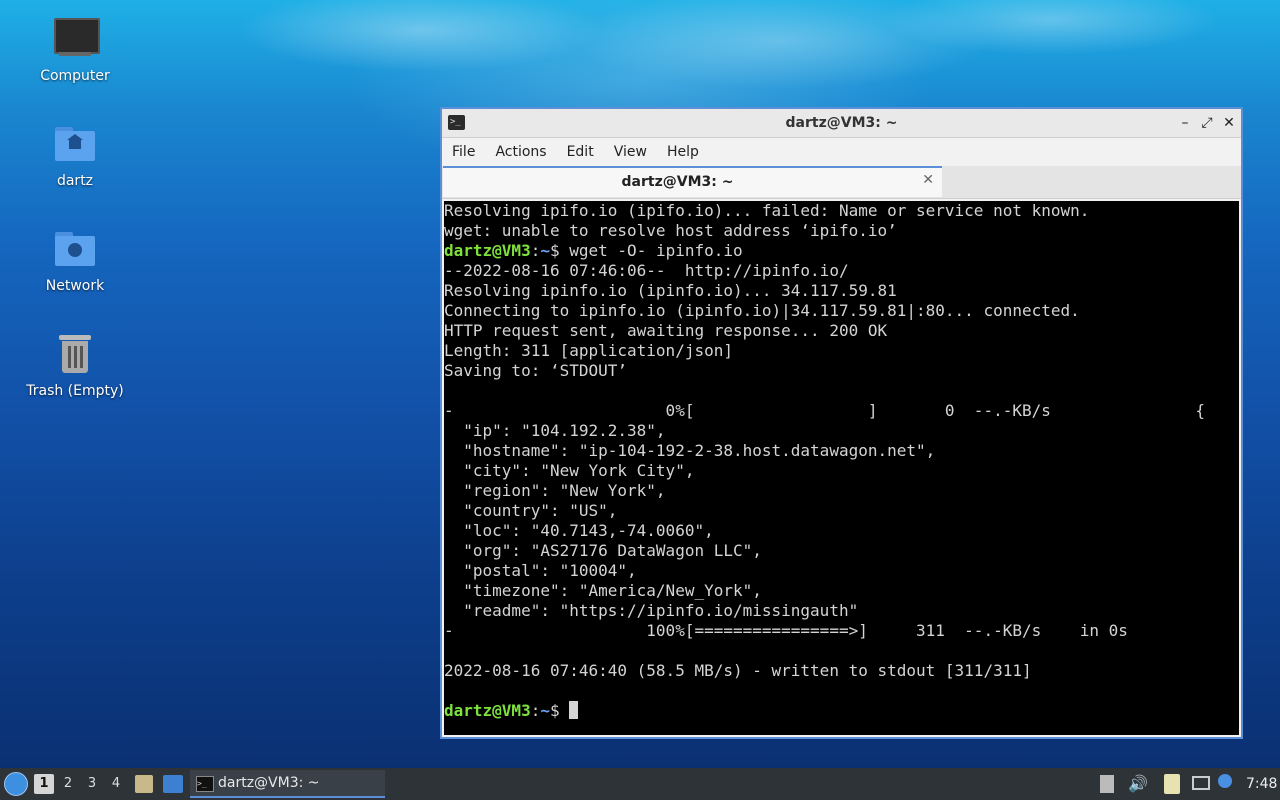 This screenshot has height=800, width=1280. Describe the element at coordinates (928, 180) in the screenshot. I see `tab-close-icon: ✕` at that location.